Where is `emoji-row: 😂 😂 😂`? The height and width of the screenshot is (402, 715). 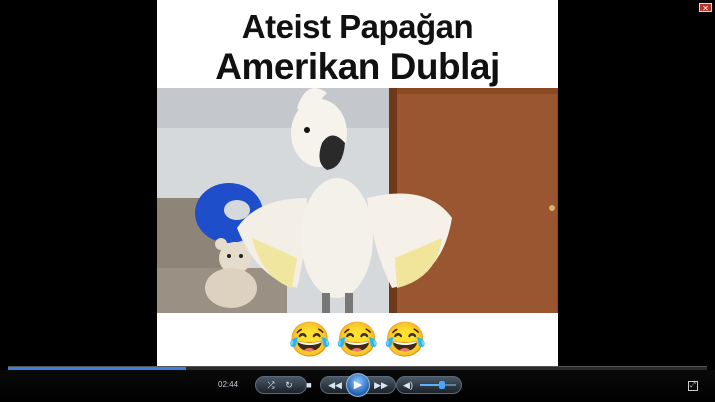 emoji-row: 😂 😂 😂 is located at coordinates (357, 340).